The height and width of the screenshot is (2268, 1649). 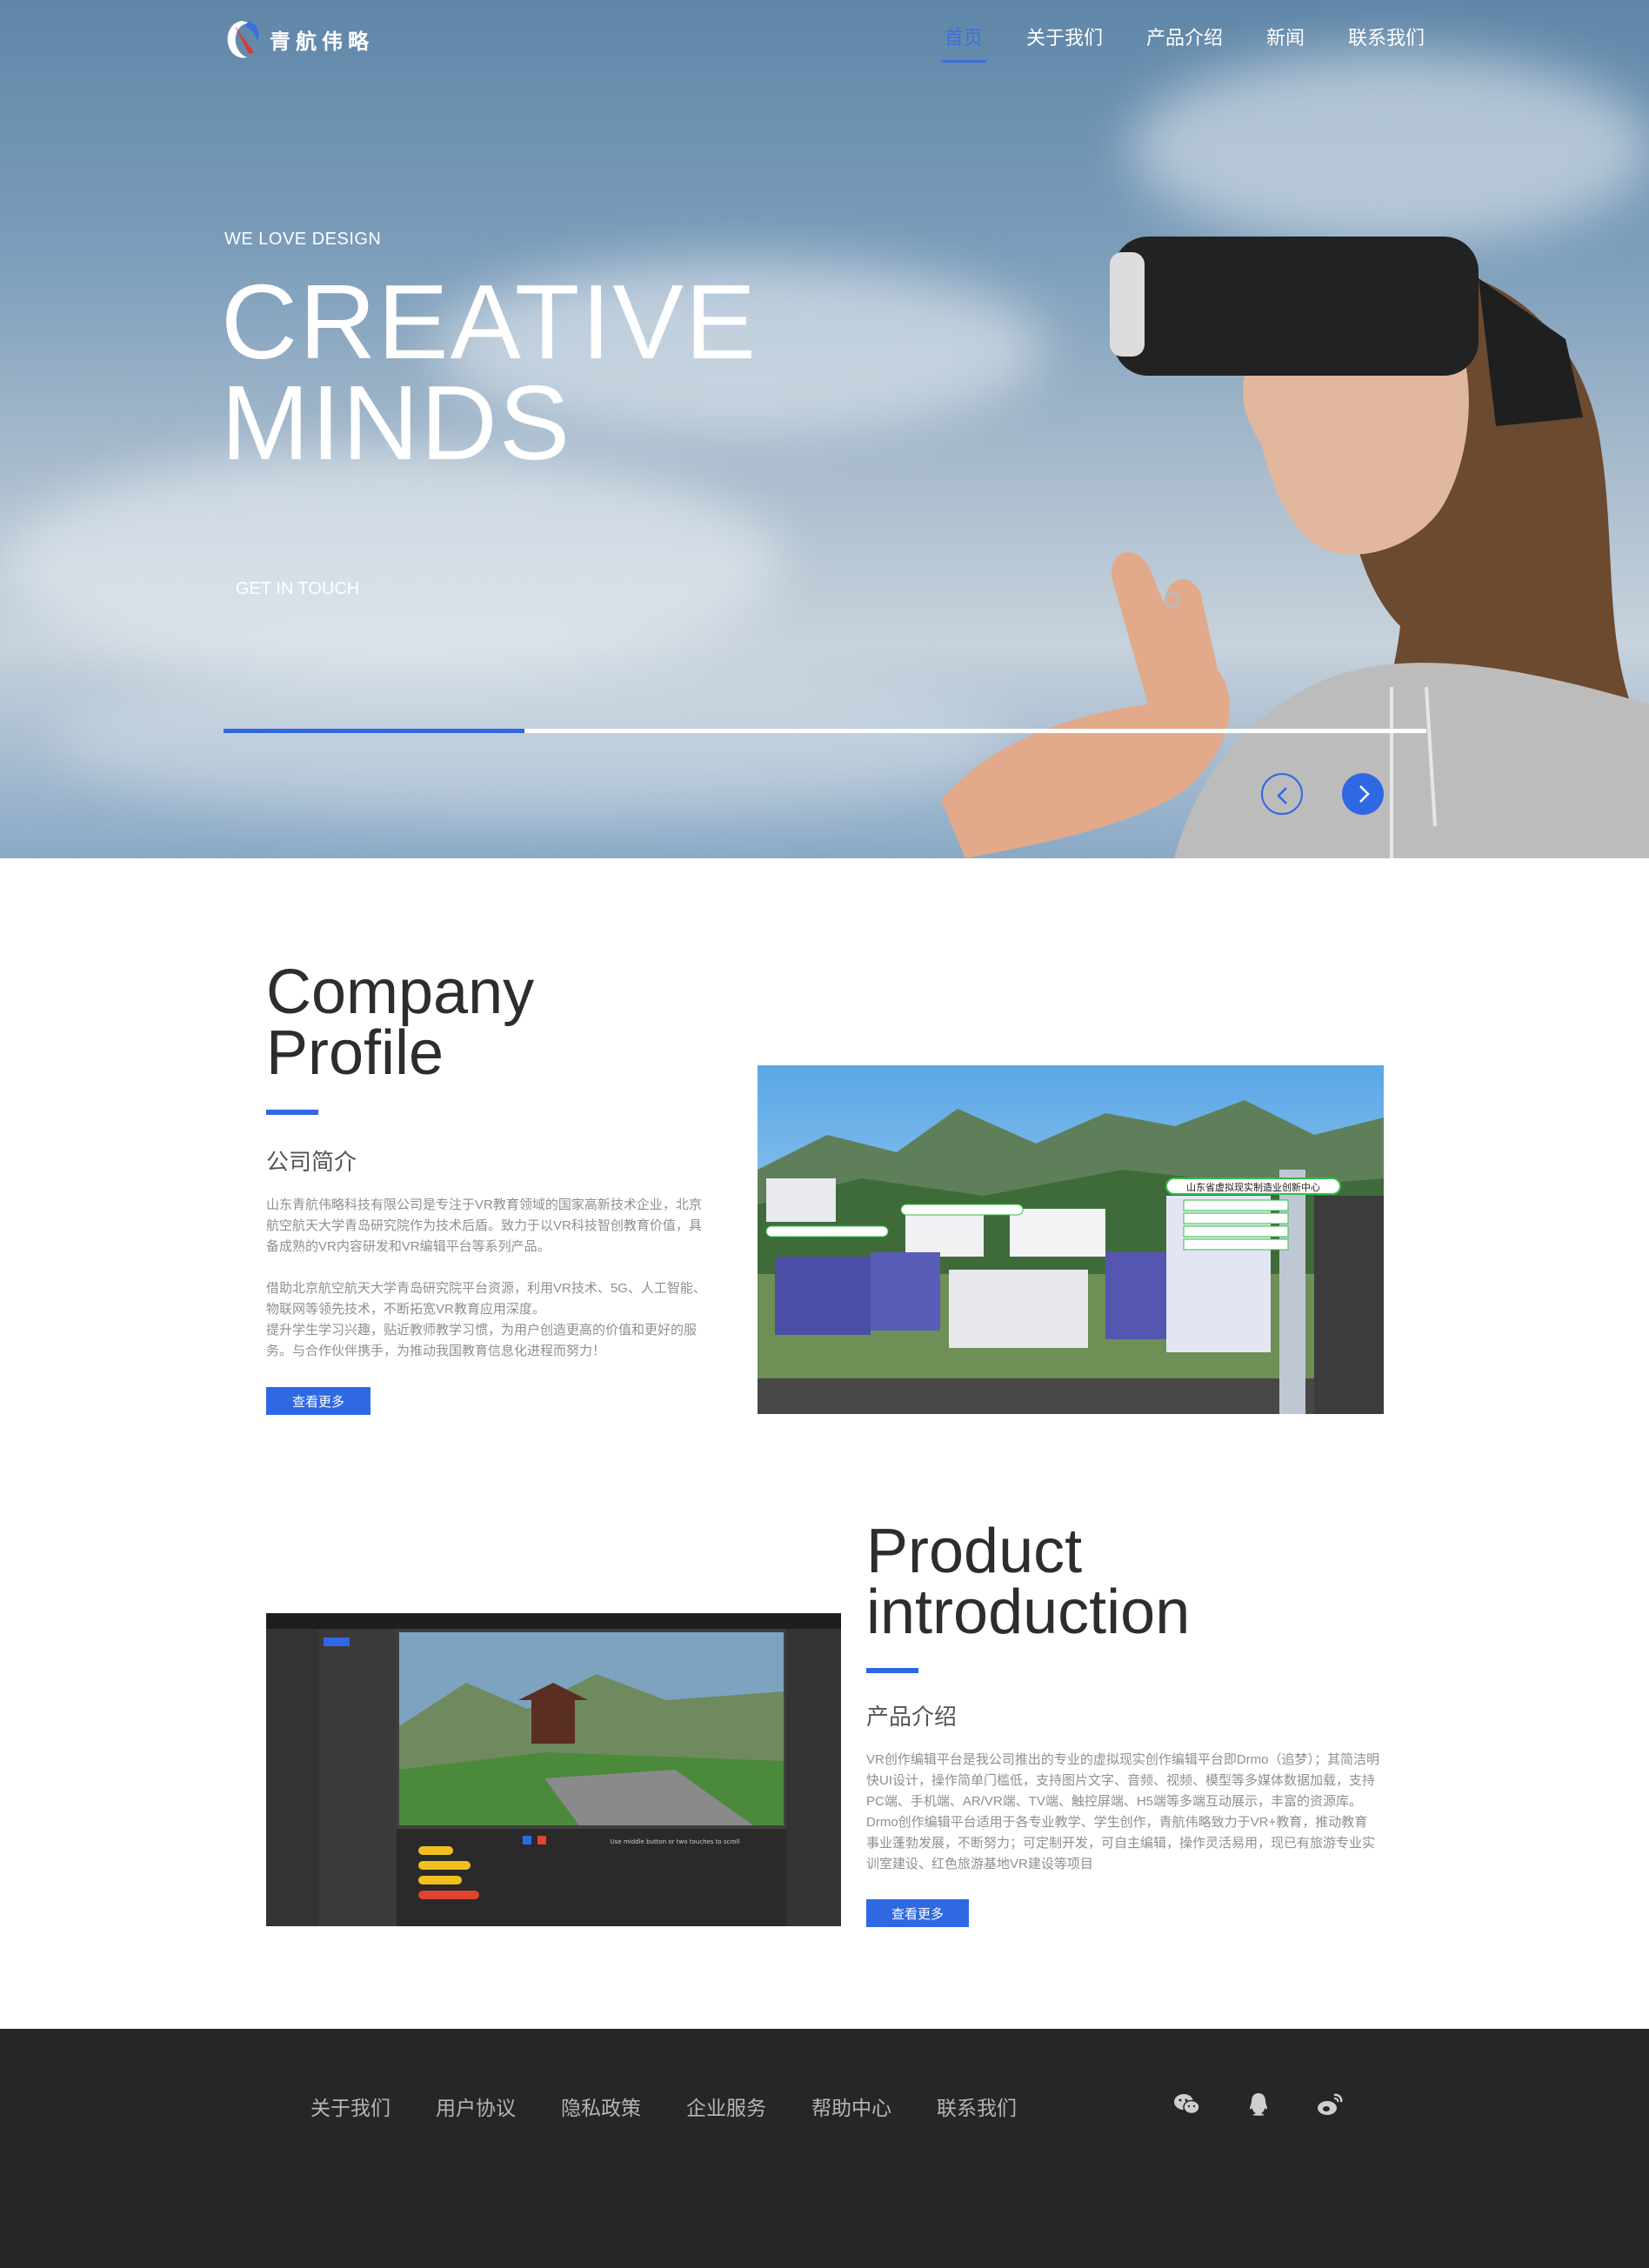 What do you see at coordinates (663, 2106) in the screenshot?
I see `footer-links: 关于我们 用户协议 隐私政策 企业服务 帮助中心 联系我们` at bounding box center [663, 2106].